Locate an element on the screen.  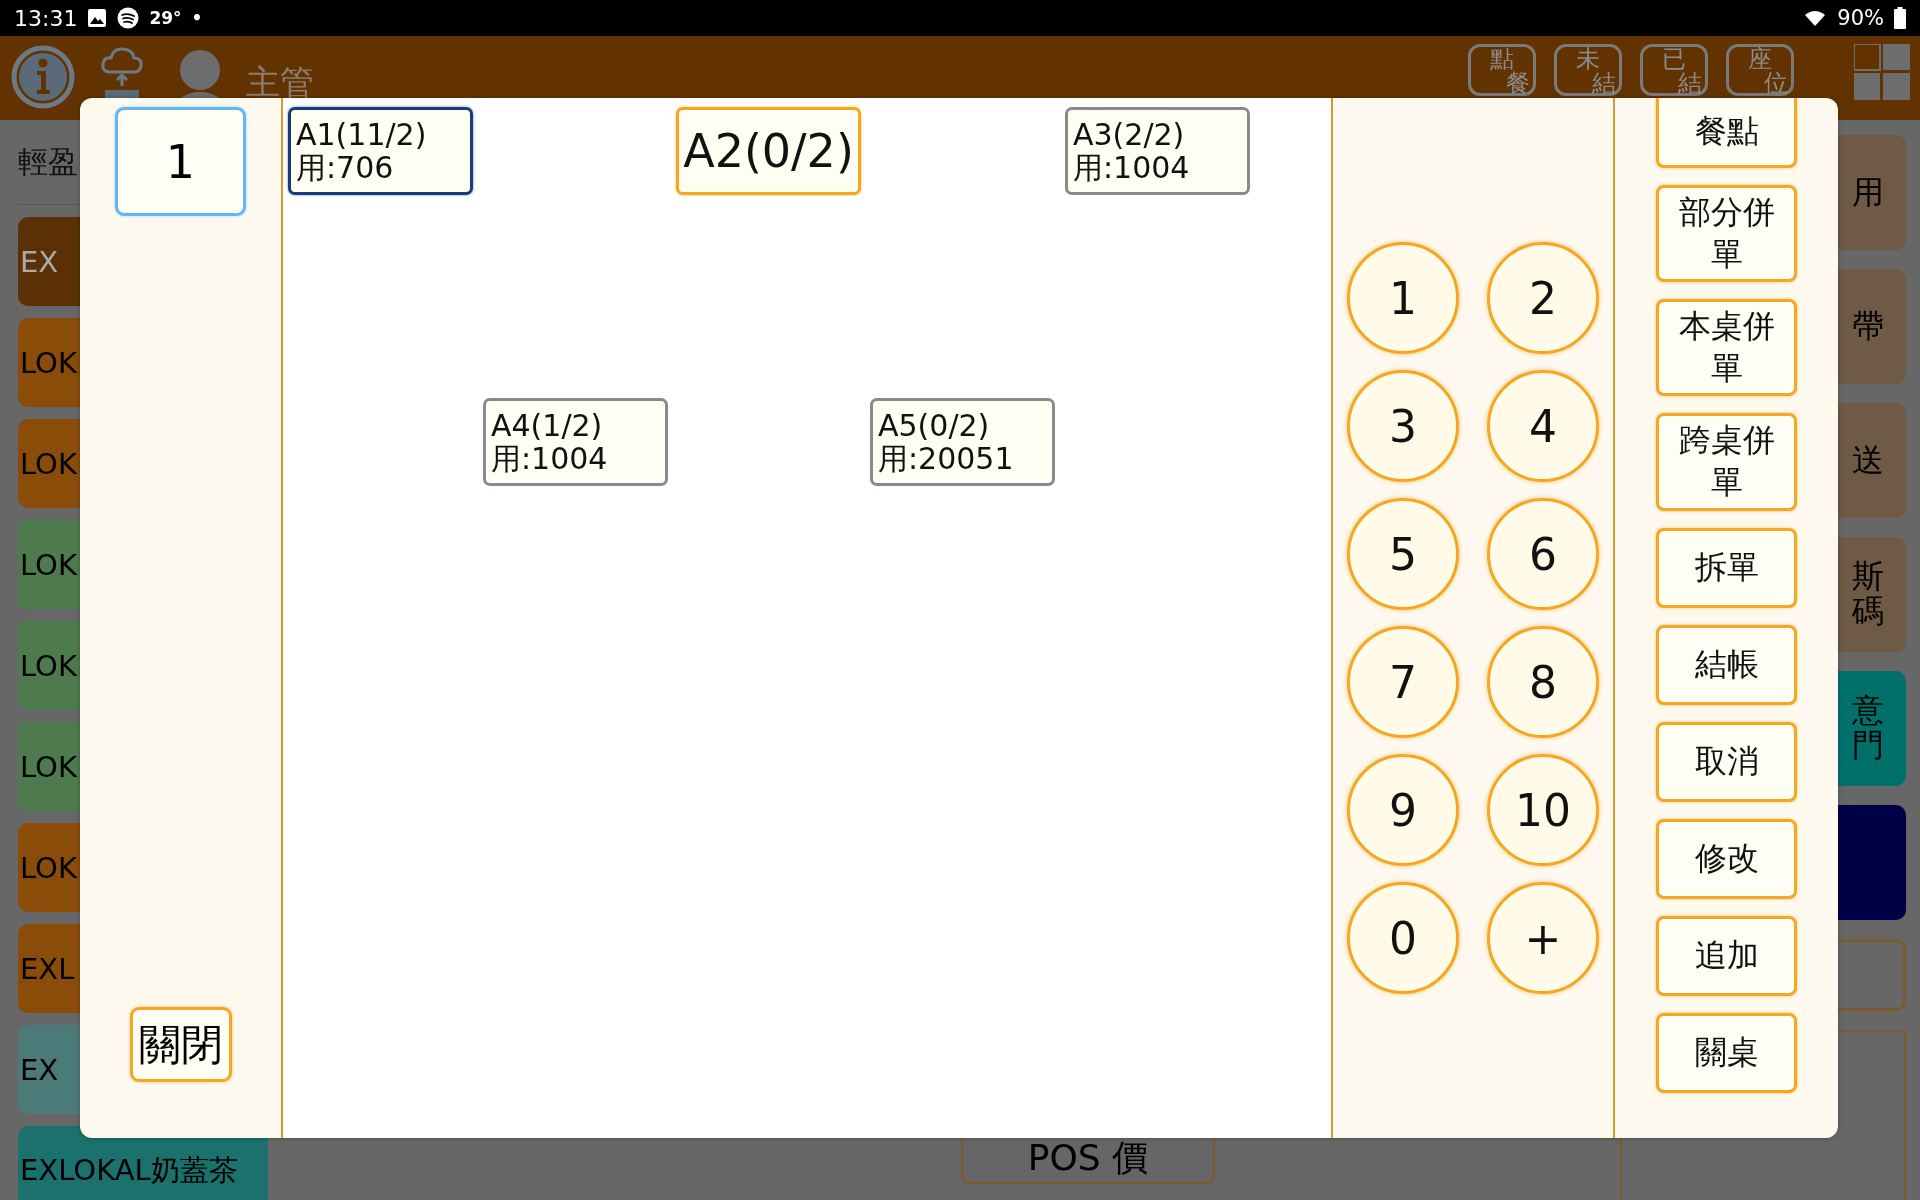
close-button: 關閉 is located at coordinates (180, 1044).